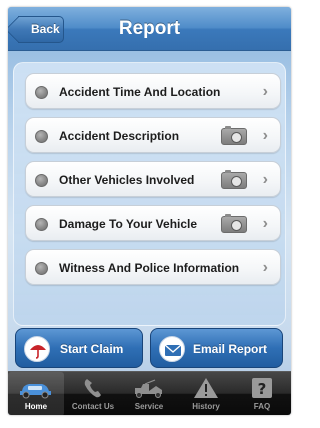 This screenshot has width=320, height=428. I want to click on tab-faq: ? FAQ, so click(262, 393).